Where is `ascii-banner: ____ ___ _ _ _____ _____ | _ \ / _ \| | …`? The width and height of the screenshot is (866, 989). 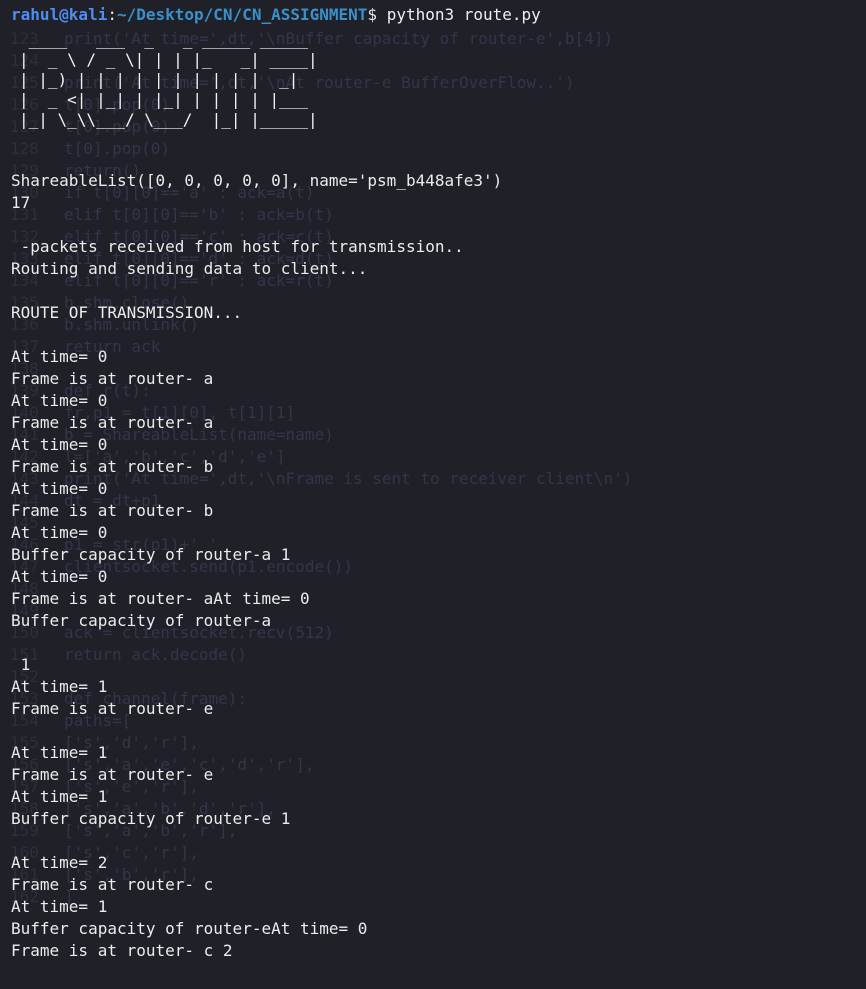
ascii-banner: ____ ___ _ _ _____ _____ | _ \ / _ \| | … is located at coordinates (168, 79).